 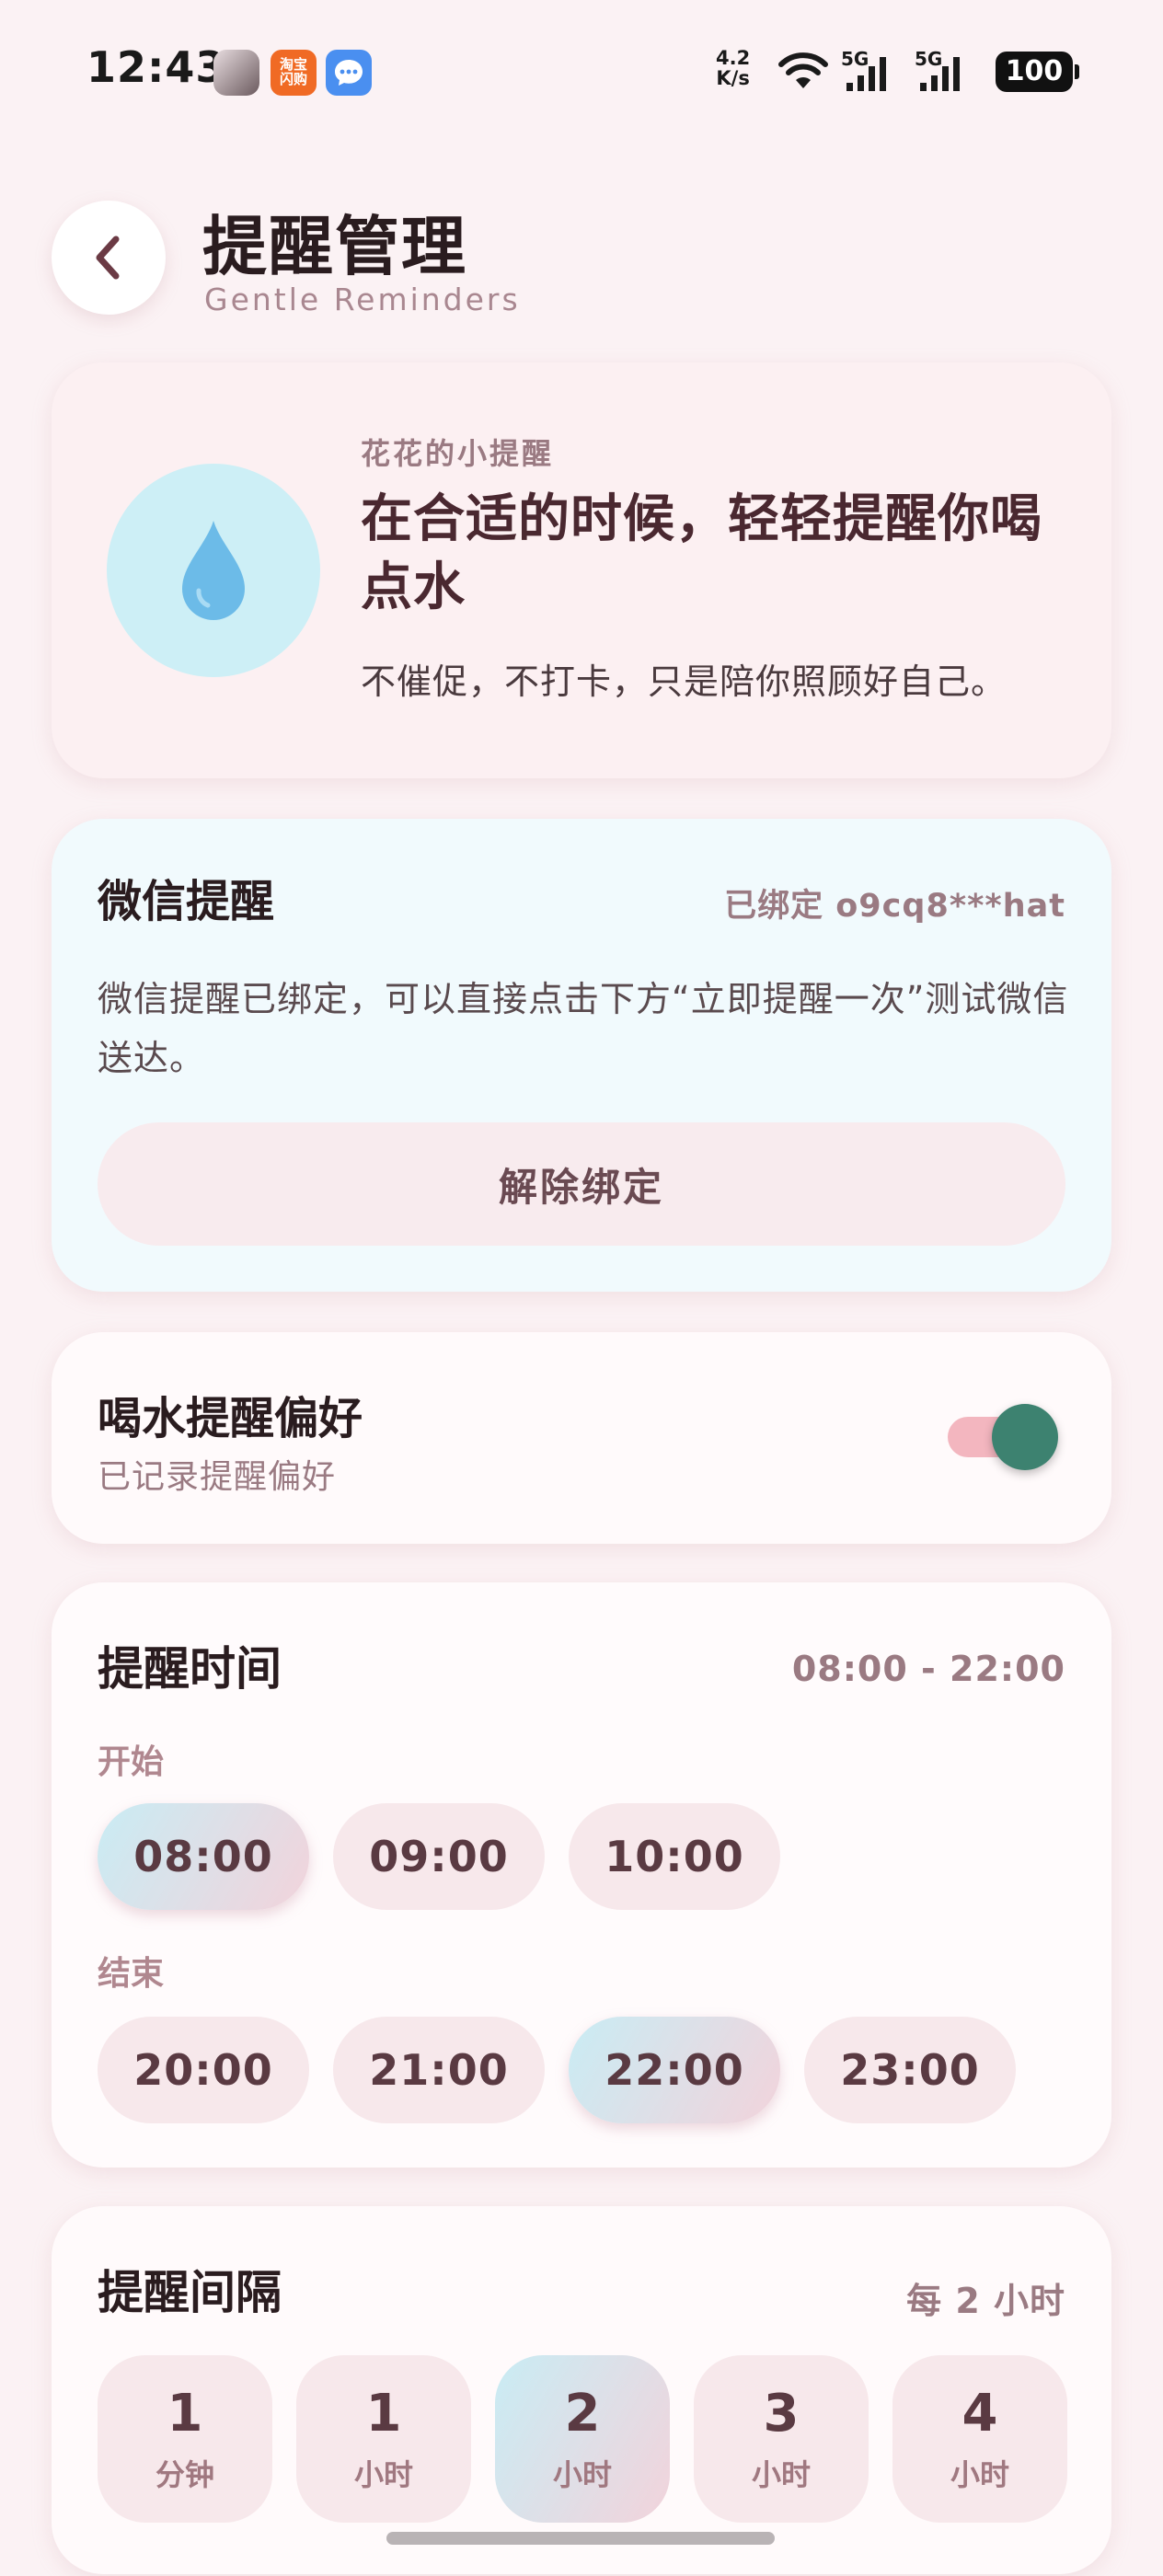 I want to click on interval-number: 2, so click(x=582, y=2414).